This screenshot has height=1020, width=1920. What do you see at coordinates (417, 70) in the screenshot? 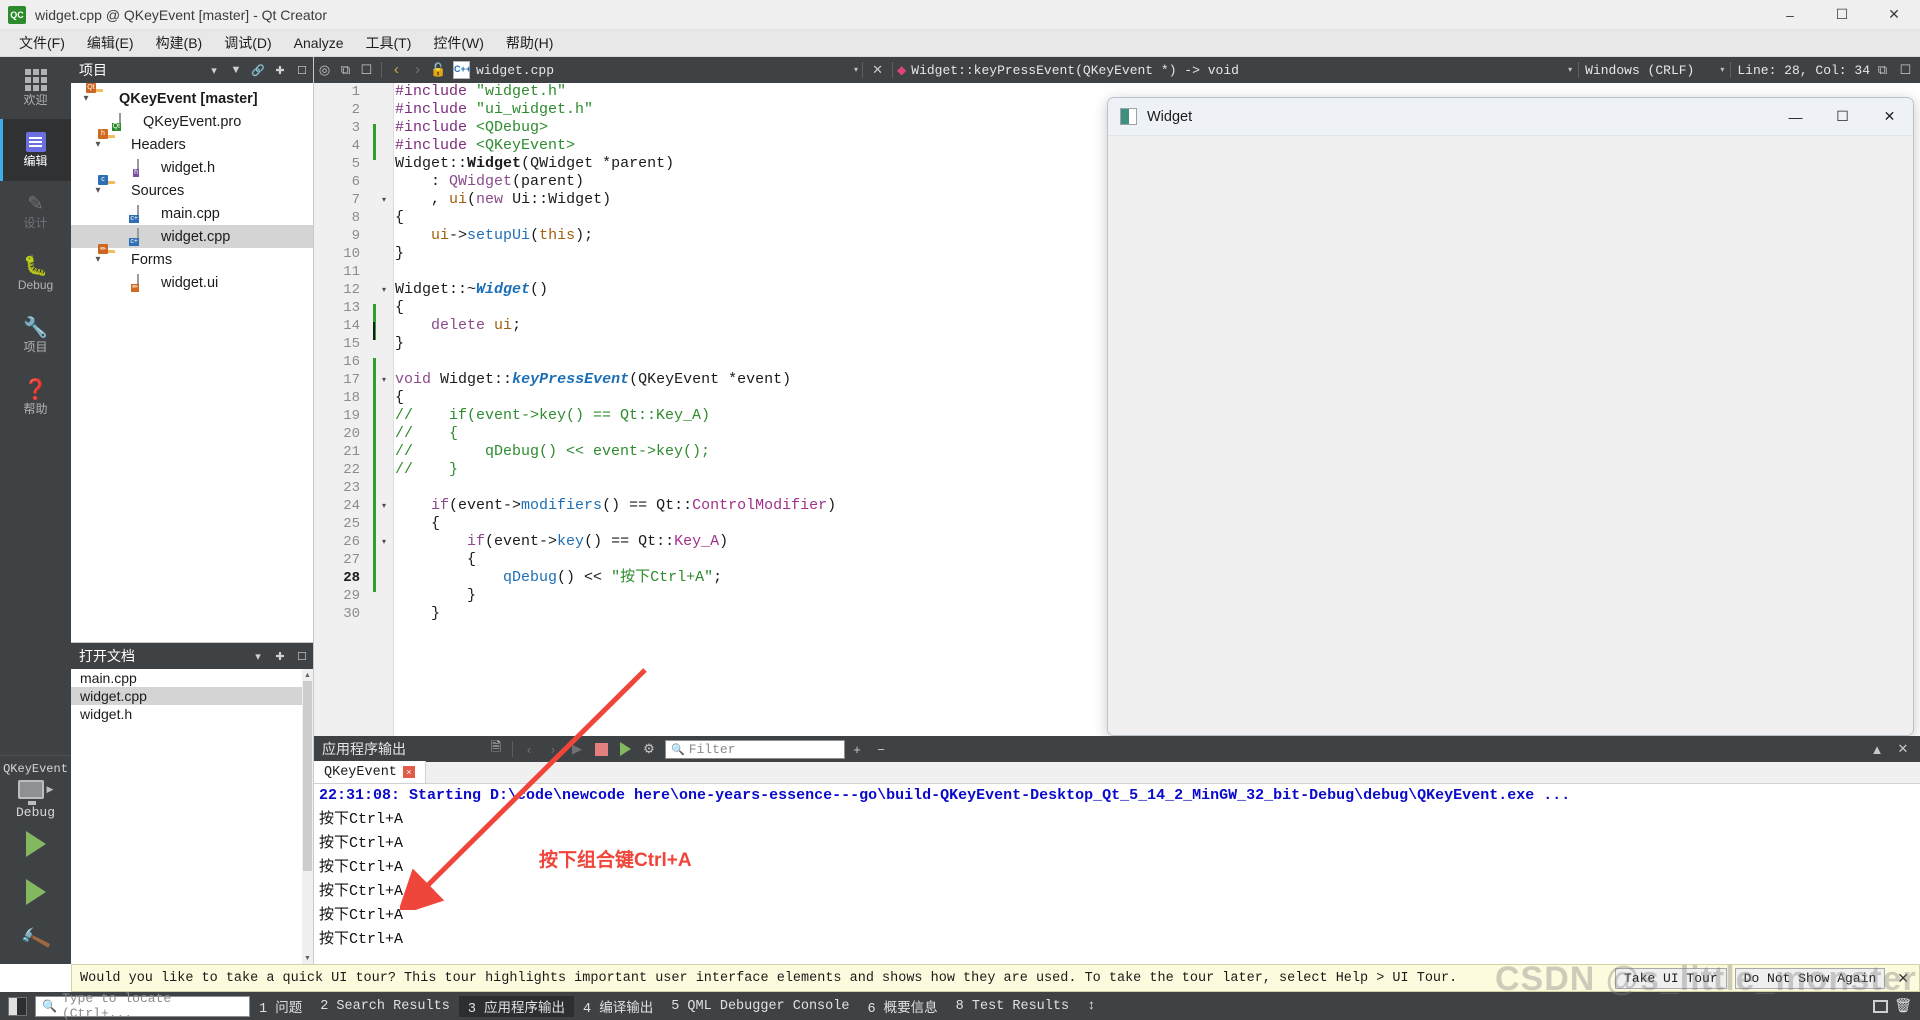
I see `navigate-forward-button: ›` at bounding box center [417, 70].